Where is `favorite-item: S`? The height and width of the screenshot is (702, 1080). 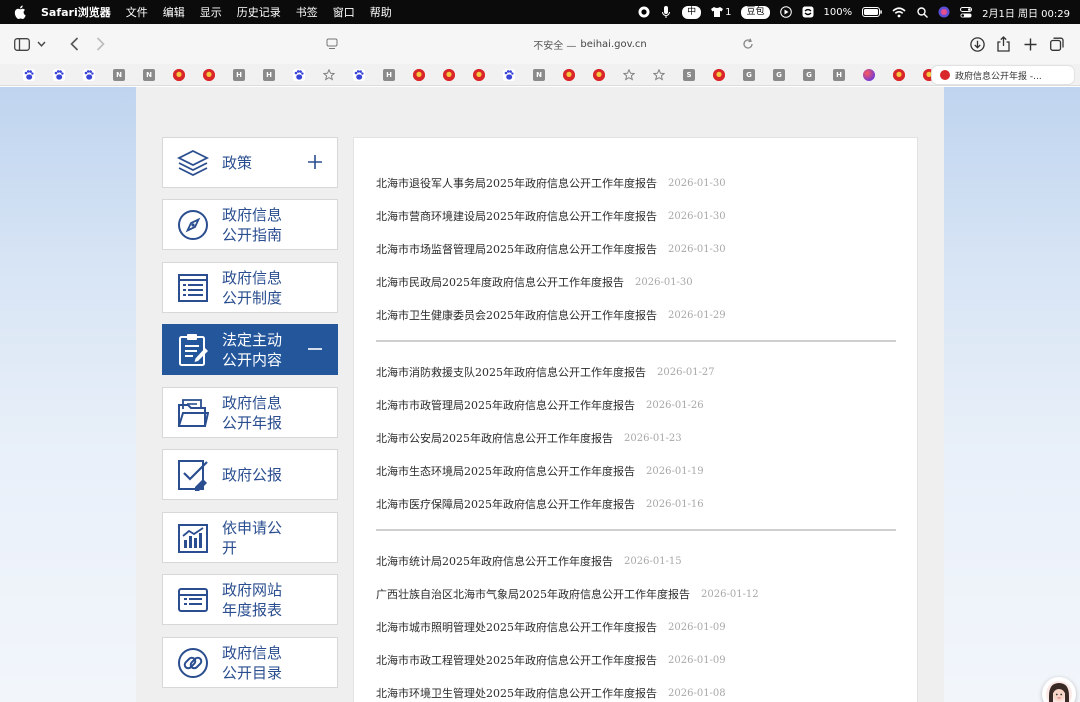 favorite-item: S is located at coordinates (689, 75).